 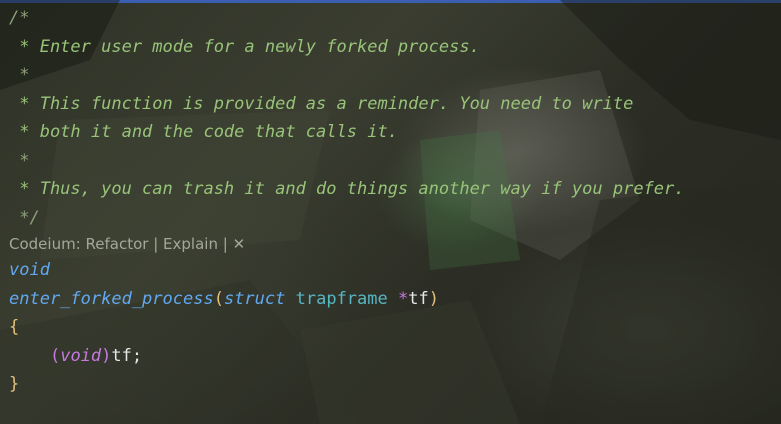 What do you see at coordinates (137, 355) in the screenshot?
I see `semicolon: ;` at bounding box center [137, 355].